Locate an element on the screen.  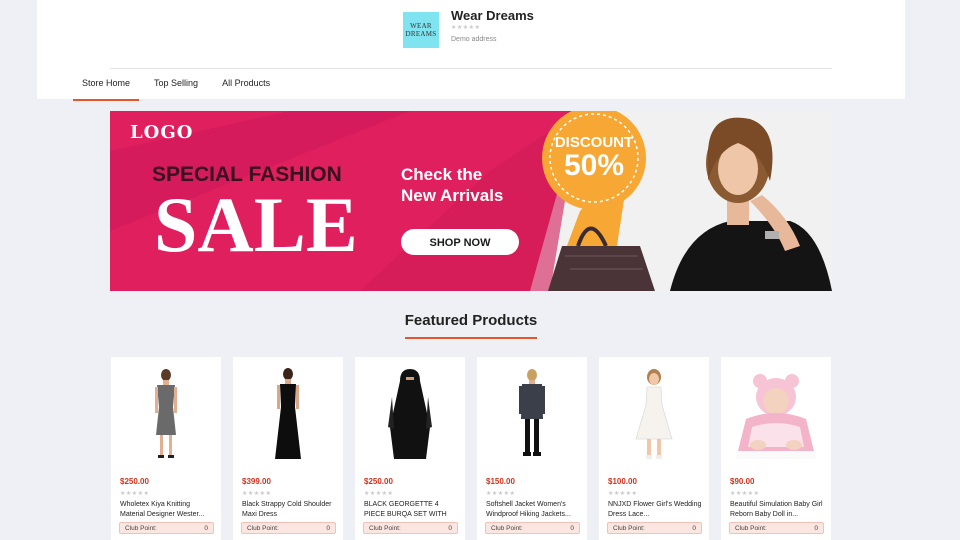
featured-products-title: Featured Products is located at coordinates (471, 320).